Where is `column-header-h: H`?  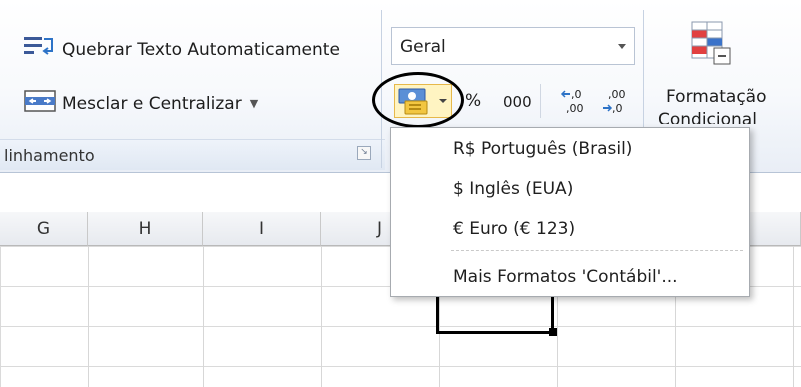 column-header-h: H is located at coordinates (145, 229).